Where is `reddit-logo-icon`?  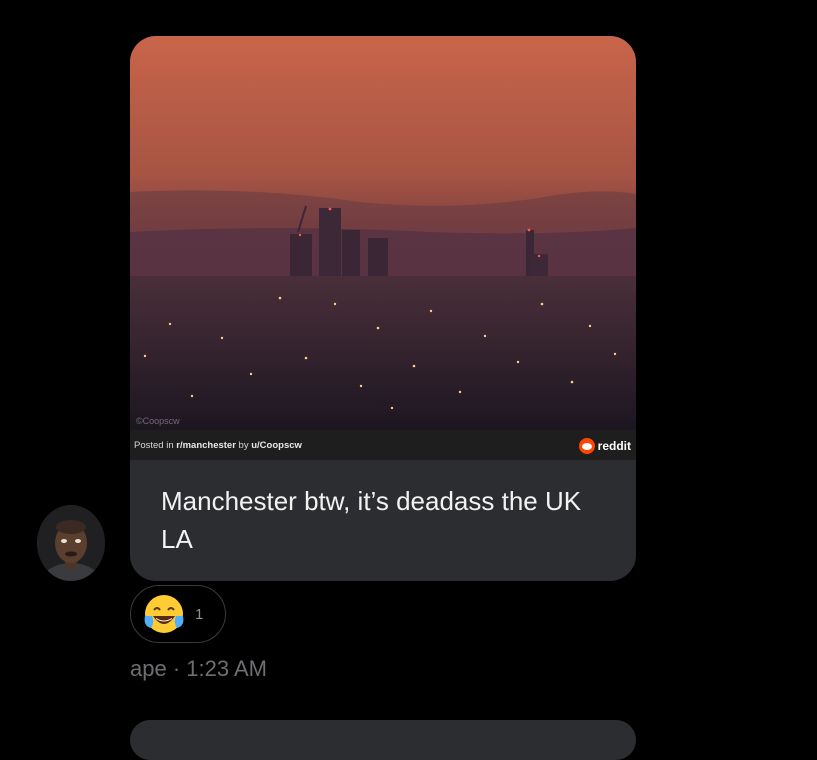 reddit-logo-icon is located at coordinates (586, 446).